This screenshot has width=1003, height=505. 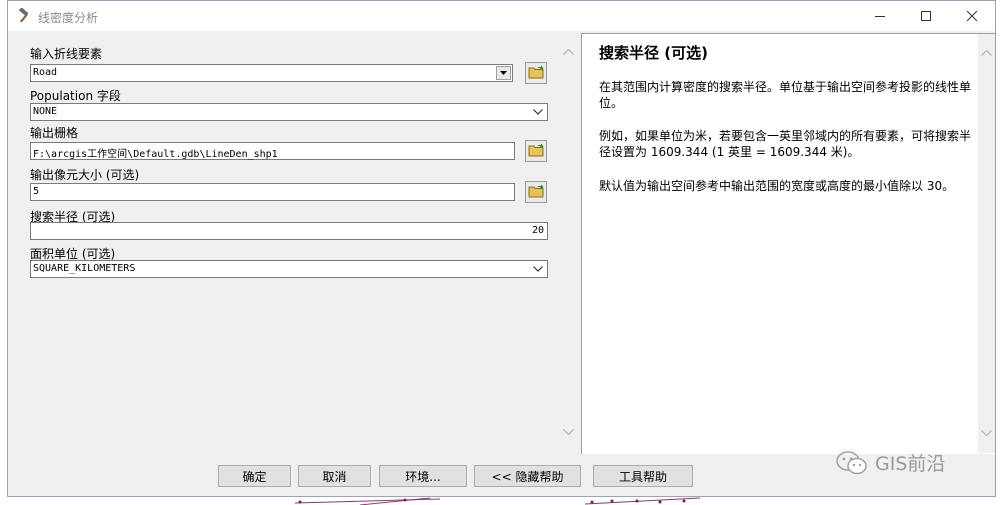 What do you see at coordinates (85, 175) in the screenshot?
I see `cell-size-label: 输出像元大小 (可选)` at bounding box center [85, 175].